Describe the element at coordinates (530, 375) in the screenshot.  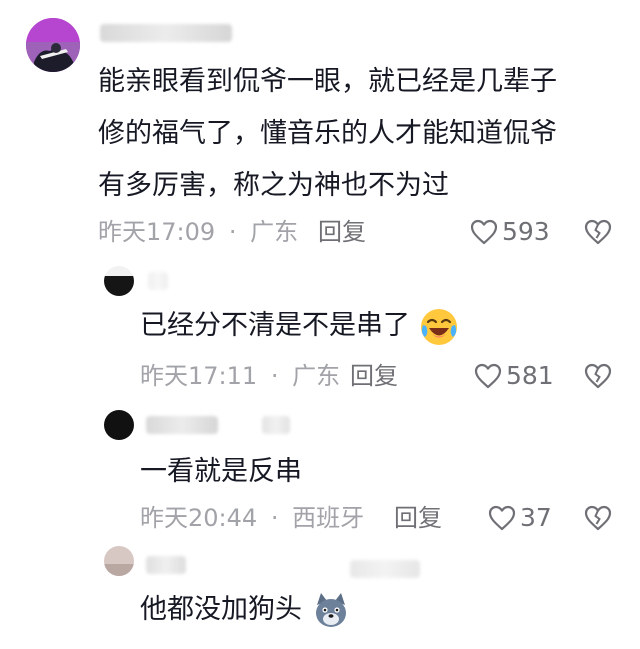
I see `like-count: 581` at that location.